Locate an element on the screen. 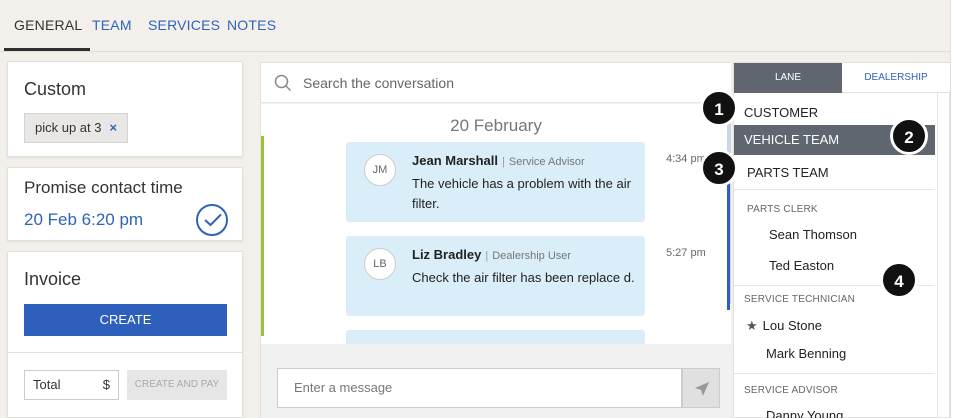  create-and-pay-button: CREATE AND PAY is located at coordinates (177, 385).